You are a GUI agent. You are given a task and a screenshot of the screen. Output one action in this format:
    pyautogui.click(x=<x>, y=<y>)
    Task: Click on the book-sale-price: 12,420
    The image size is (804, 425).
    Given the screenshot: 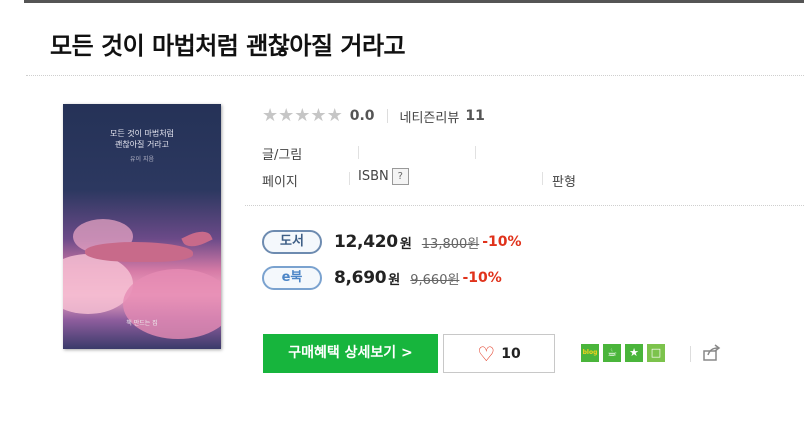 What is the action you would take?
    pyautogui.click(x=366, y=242)
    